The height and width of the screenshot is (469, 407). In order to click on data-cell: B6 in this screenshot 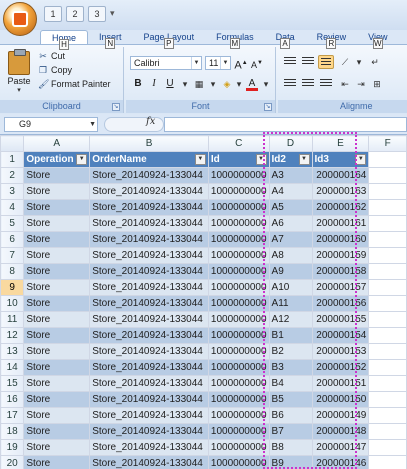, I will do `click(290, 415)`.